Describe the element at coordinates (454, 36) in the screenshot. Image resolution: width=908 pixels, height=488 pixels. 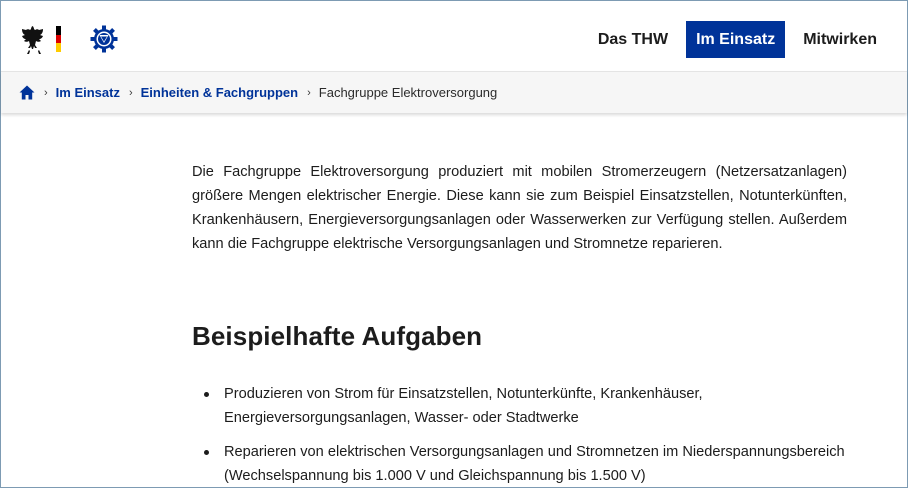
I see `site-header: Das THW Im Einsatz Mitwirken` at that location.